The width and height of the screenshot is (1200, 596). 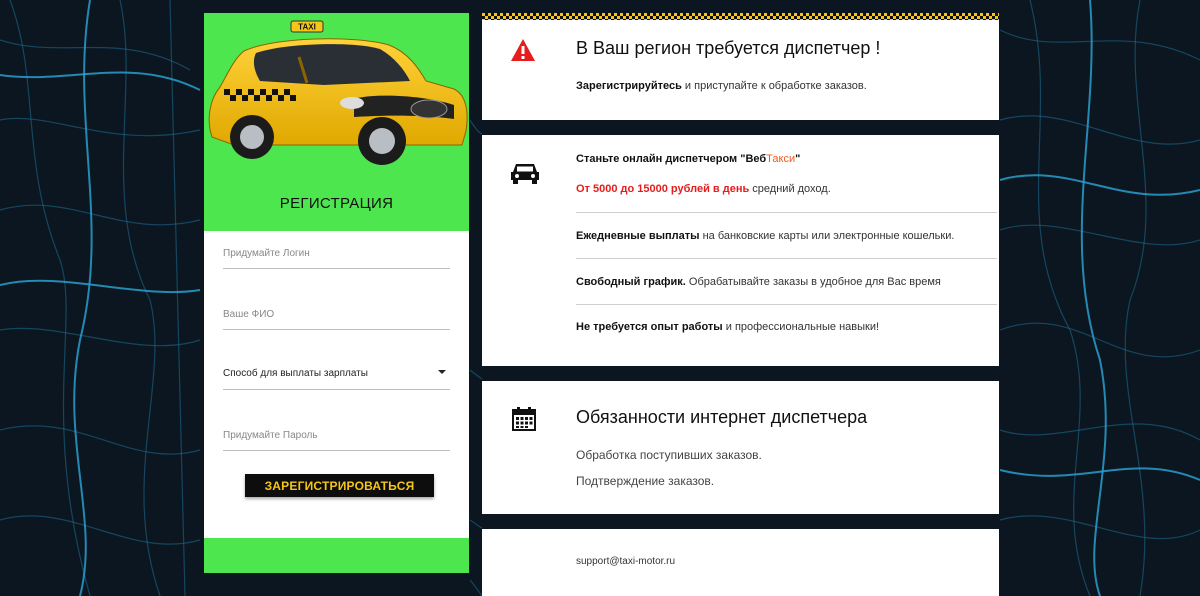 I want to click on fio-input, so click(x=336, y=314).